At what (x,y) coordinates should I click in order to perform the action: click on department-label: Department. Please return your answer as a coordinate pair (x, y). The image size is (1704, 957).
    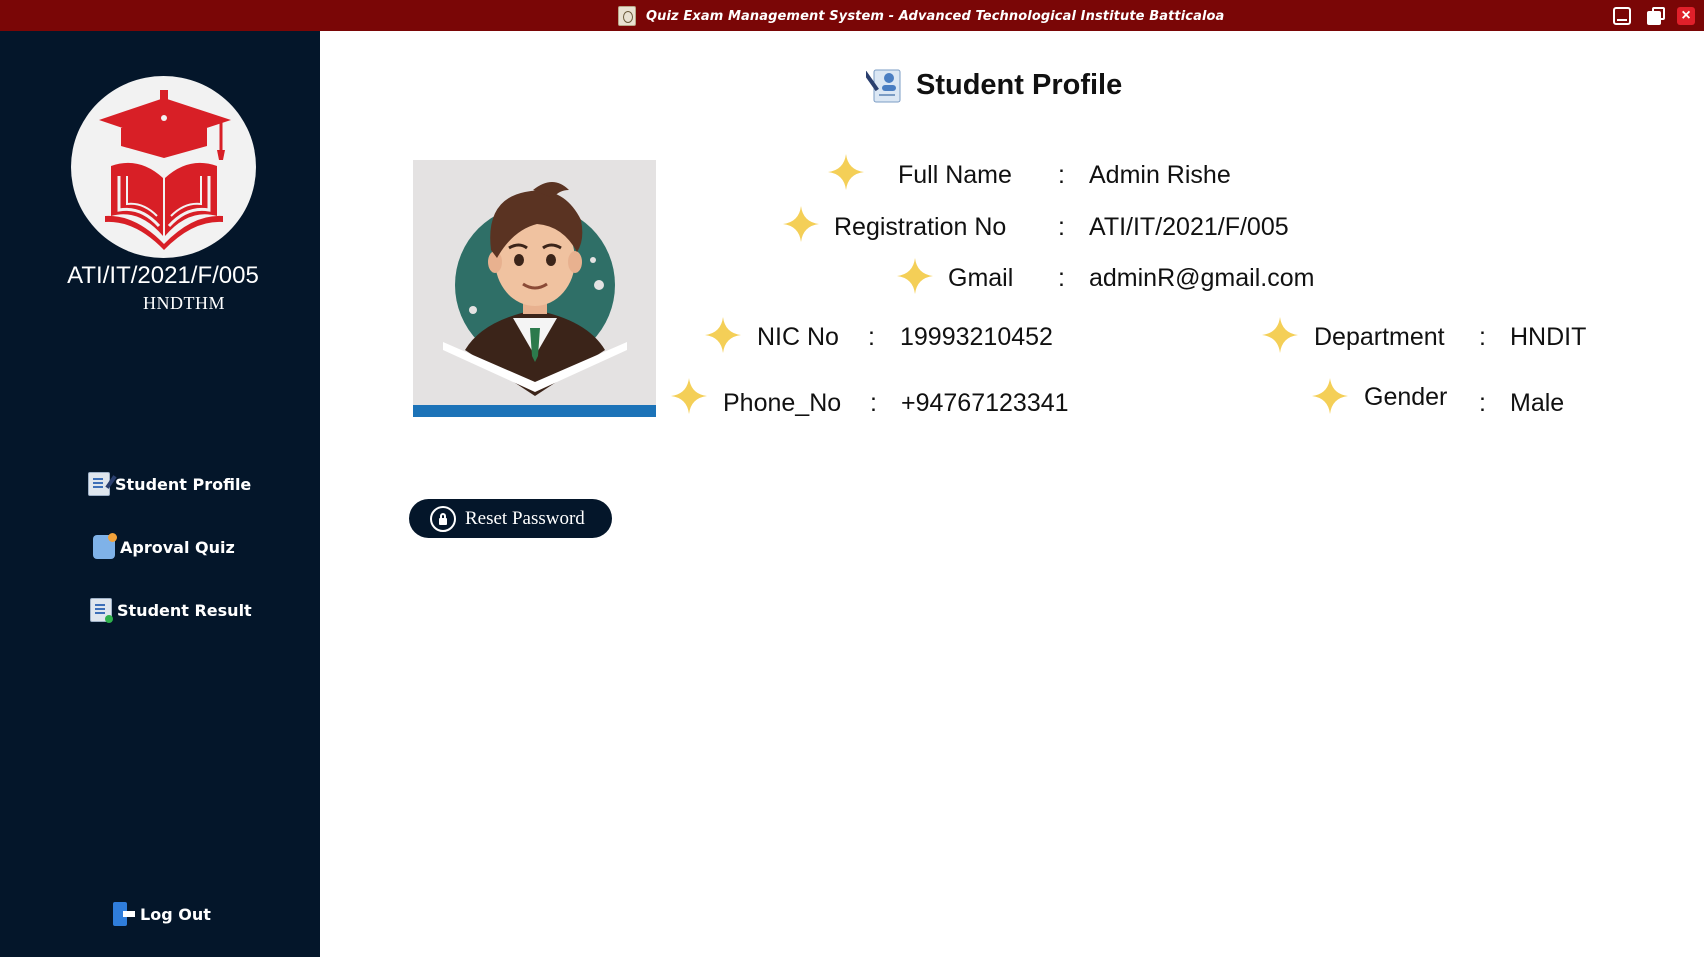
    Looking at the image, I should click on (1379, 337).